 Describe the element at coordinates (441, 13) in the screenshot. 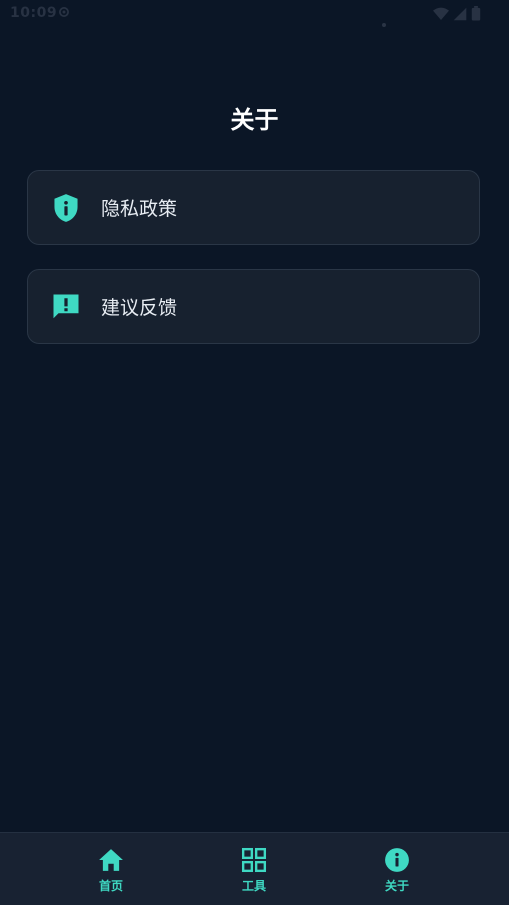

I see `wifi-icon` at that location.